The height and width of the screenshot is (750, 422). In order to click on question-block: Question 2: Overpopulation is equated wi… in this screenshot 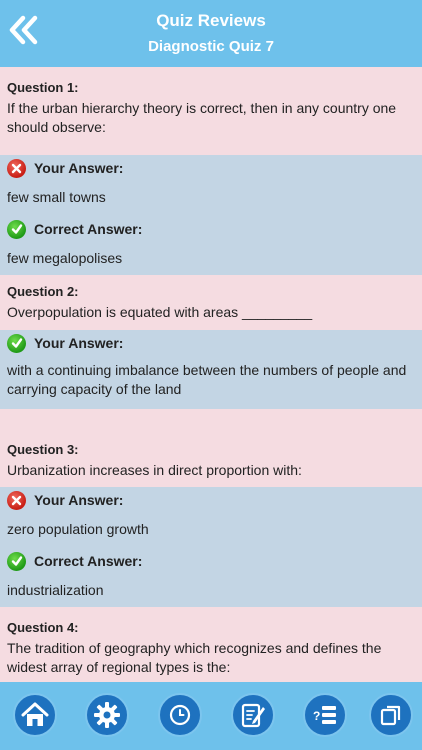, I will do `click(211, 302)`.